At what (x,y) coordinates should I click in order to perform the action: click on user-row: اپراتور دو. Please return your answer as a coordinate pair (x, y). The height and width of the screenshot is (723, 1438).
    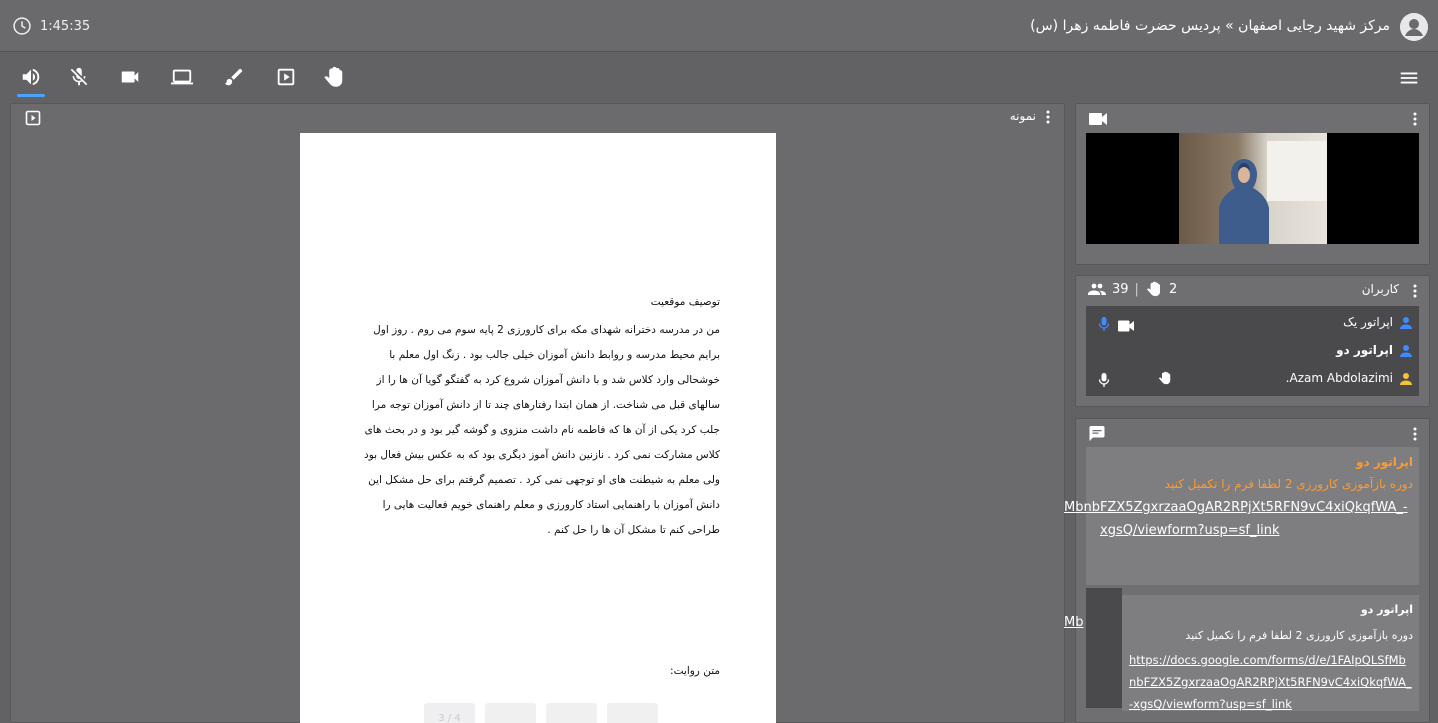
    Looking at the image, I should click on (1252, 351).